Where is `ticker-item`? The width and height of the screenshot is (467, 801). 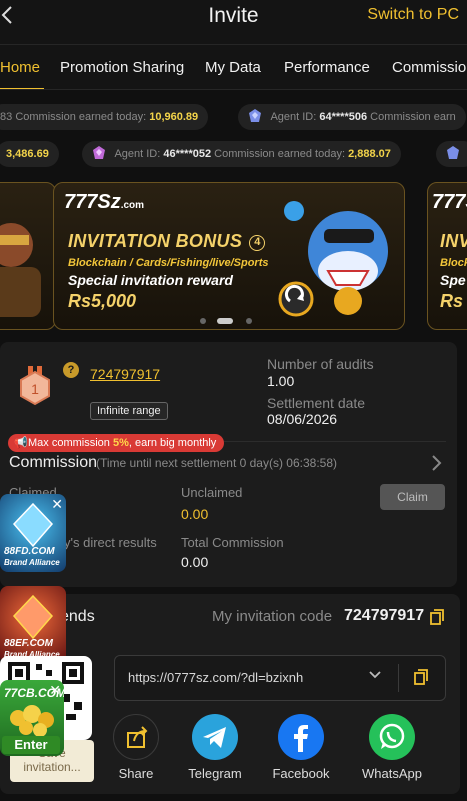 ticker-item is located at coordinates (451, 154).